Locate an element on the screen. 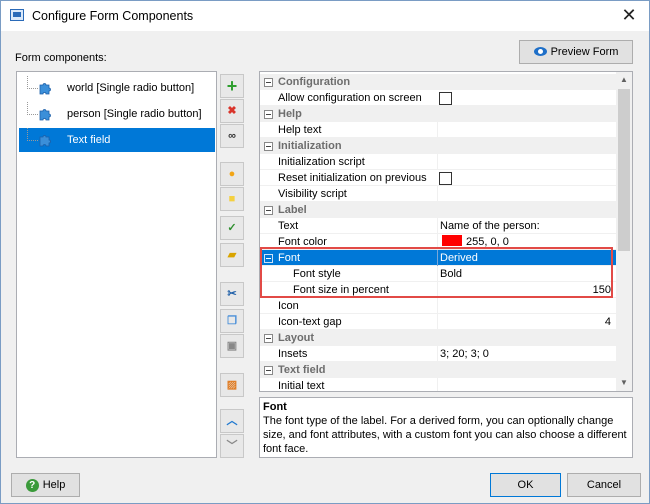  property-row: Text Name of the person: is located at coordinates (438, 226).